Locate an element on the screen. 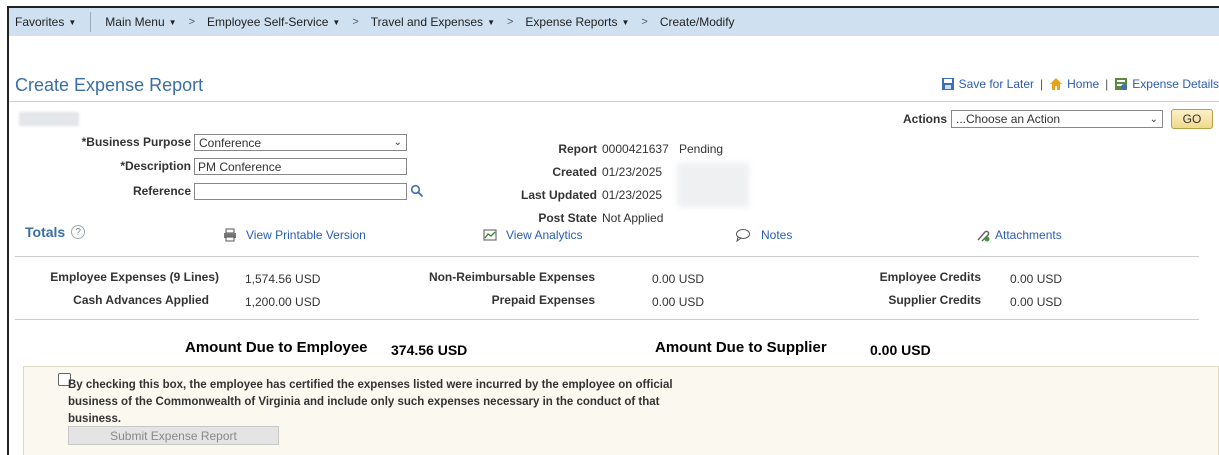 Image resolution: width=1219 pixels, height=455 pixels. analytics-icon is located at coordinates (490, 235).